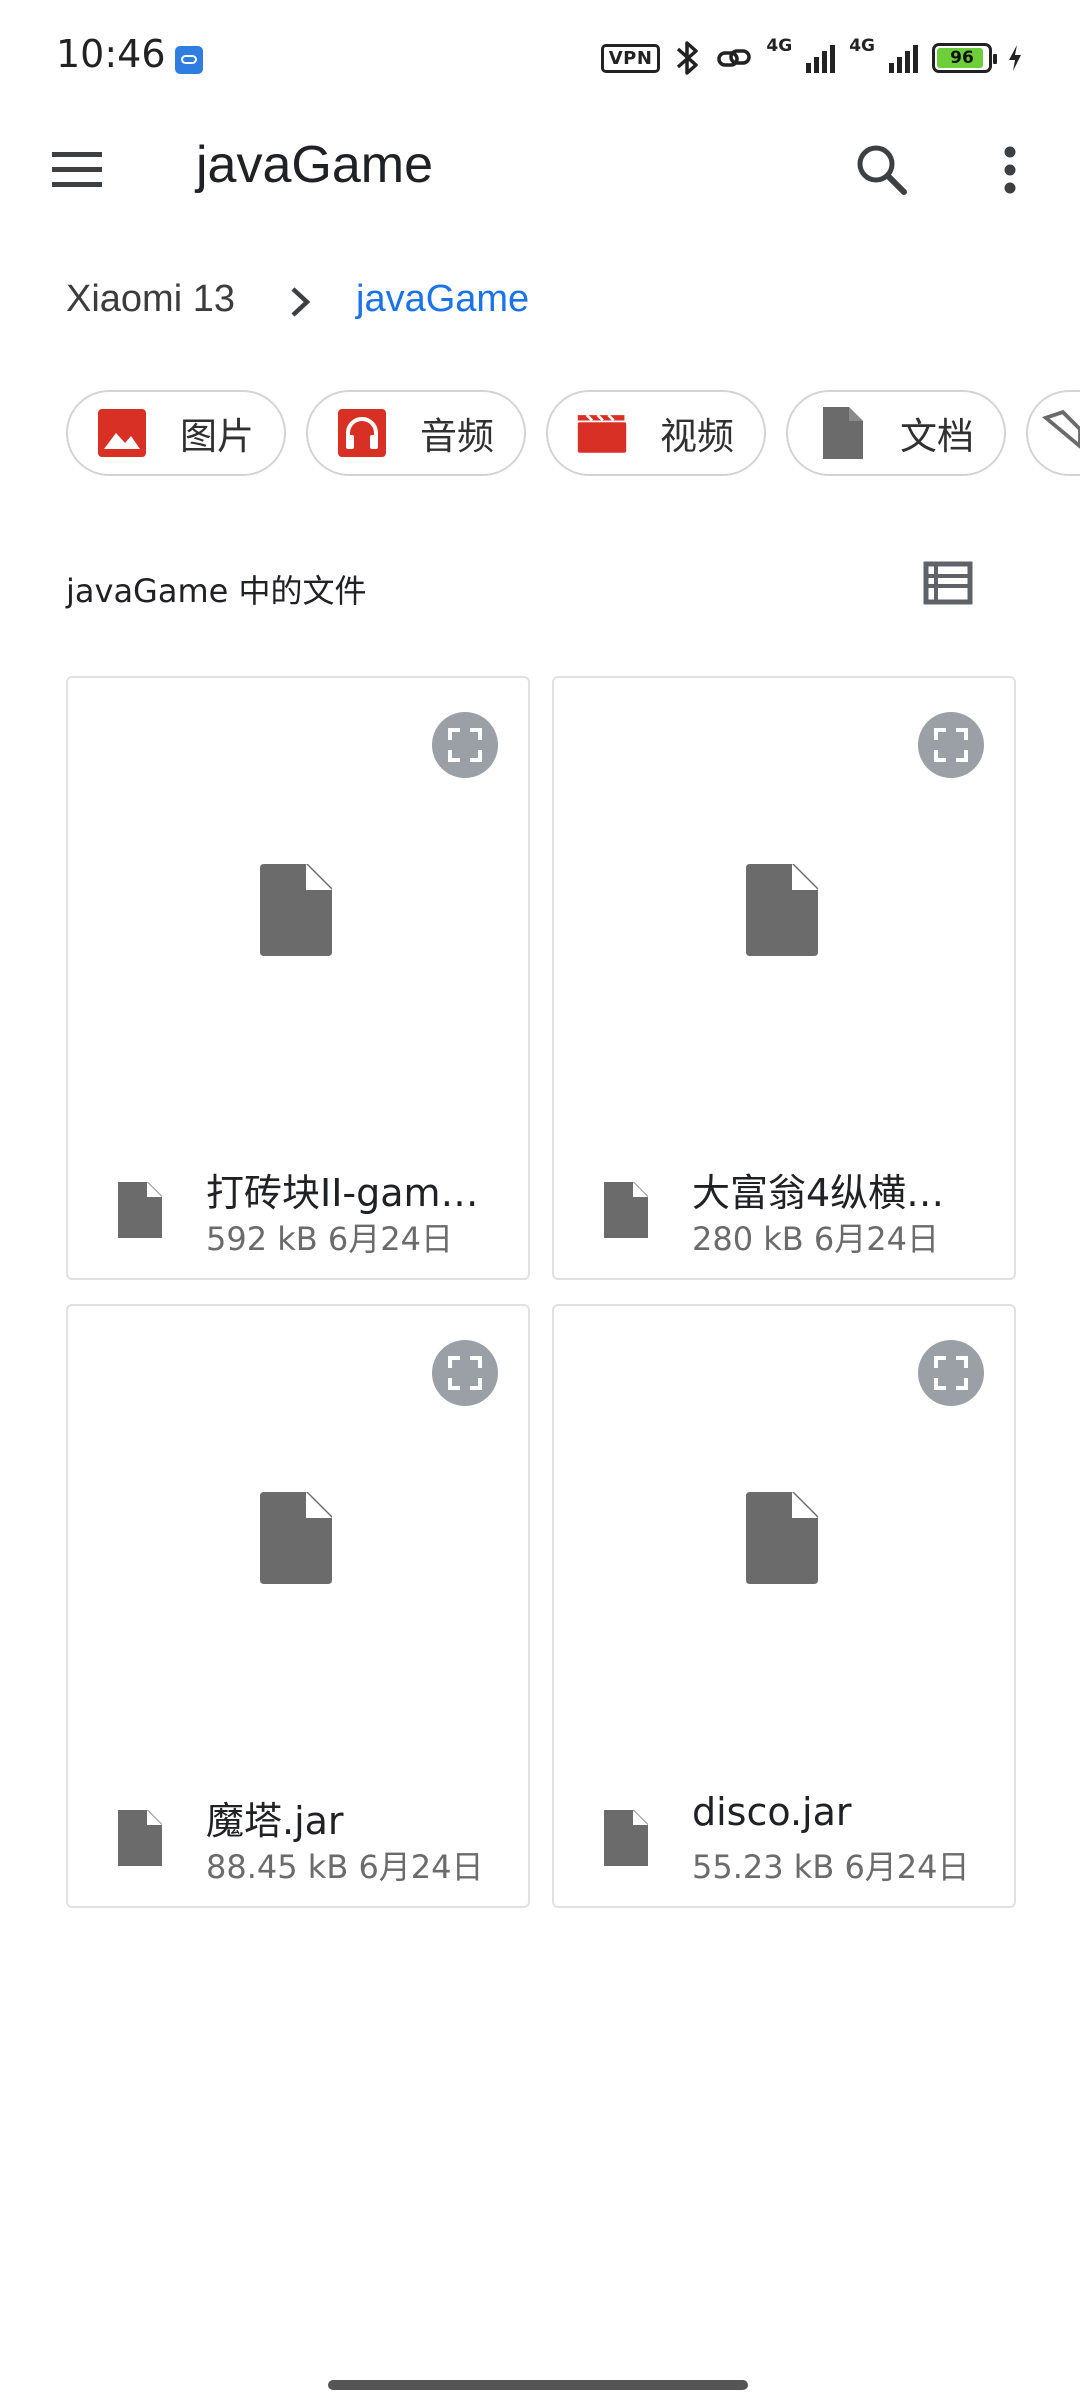 The height and width of the screenshot is (2400, 1080). I want to click on breadcrumb-root: Xiaomi 13, so click(150, 299).